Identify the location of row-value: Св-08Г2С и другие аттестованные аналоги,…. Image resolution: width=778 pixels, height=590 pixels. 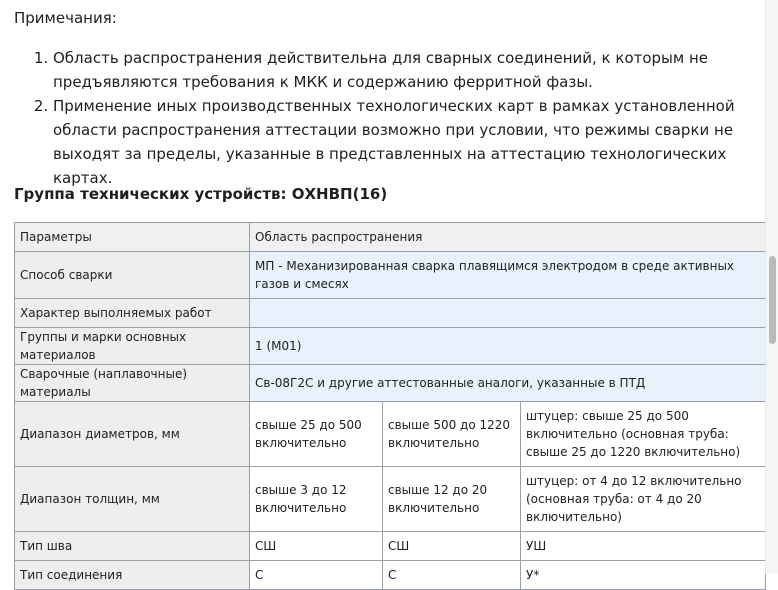
(507, 383).